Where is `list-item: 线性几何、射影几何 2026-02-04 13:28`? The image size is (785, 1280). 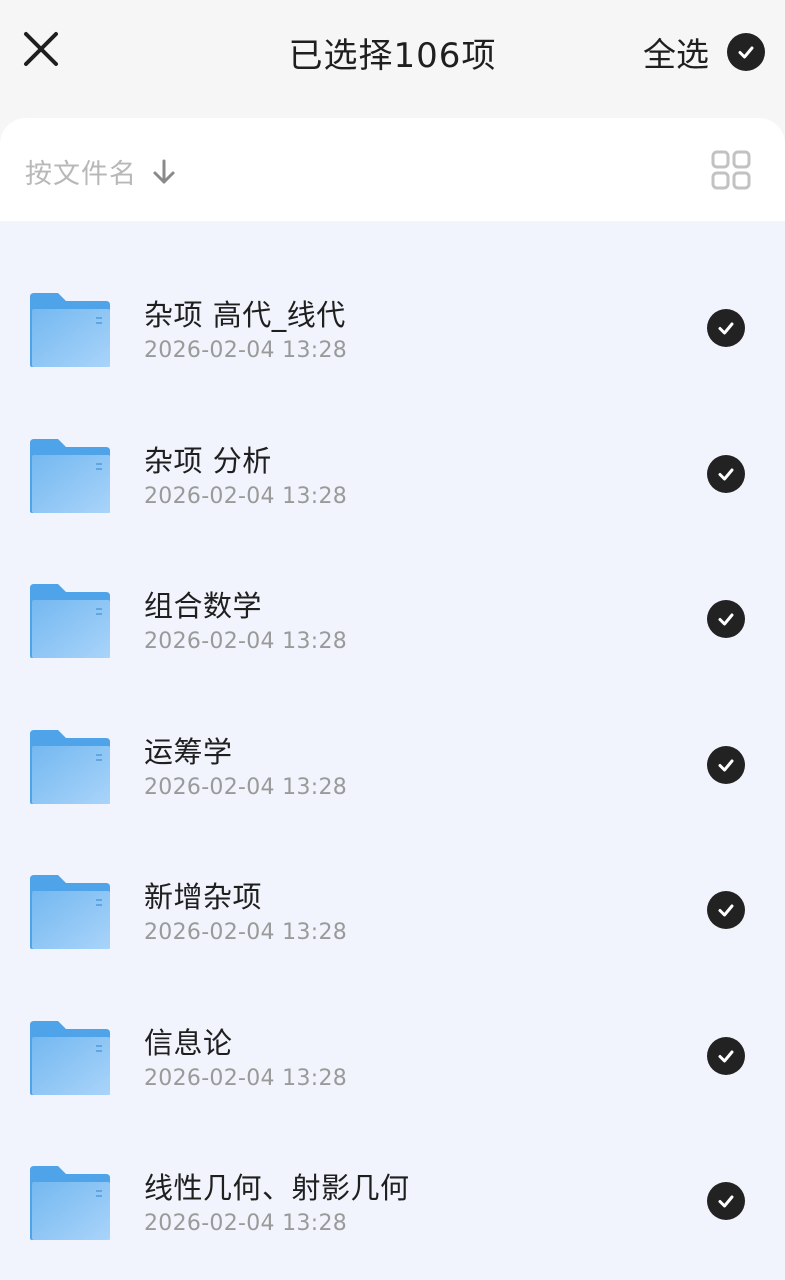 list-item: 线性几何、射影几何 2026-02-04 13:28 is located at coordinates (392, 1167).